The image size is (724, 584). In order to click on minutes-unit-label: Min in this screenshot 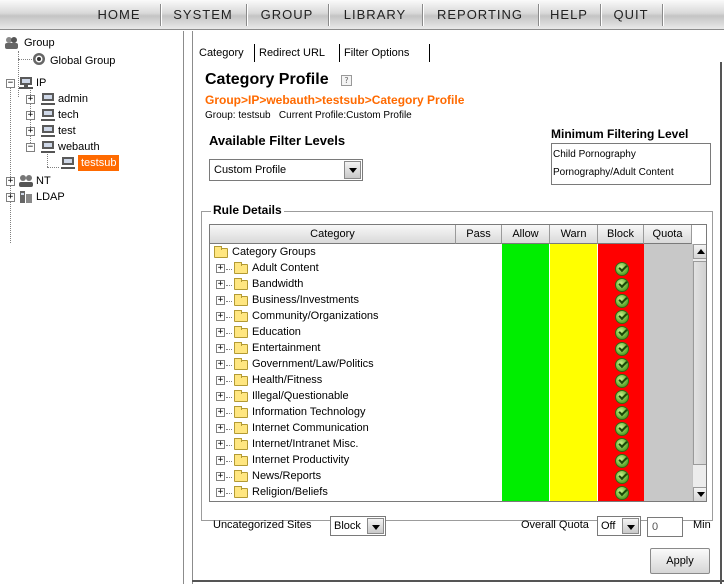, I will do `click(702, 525)`.